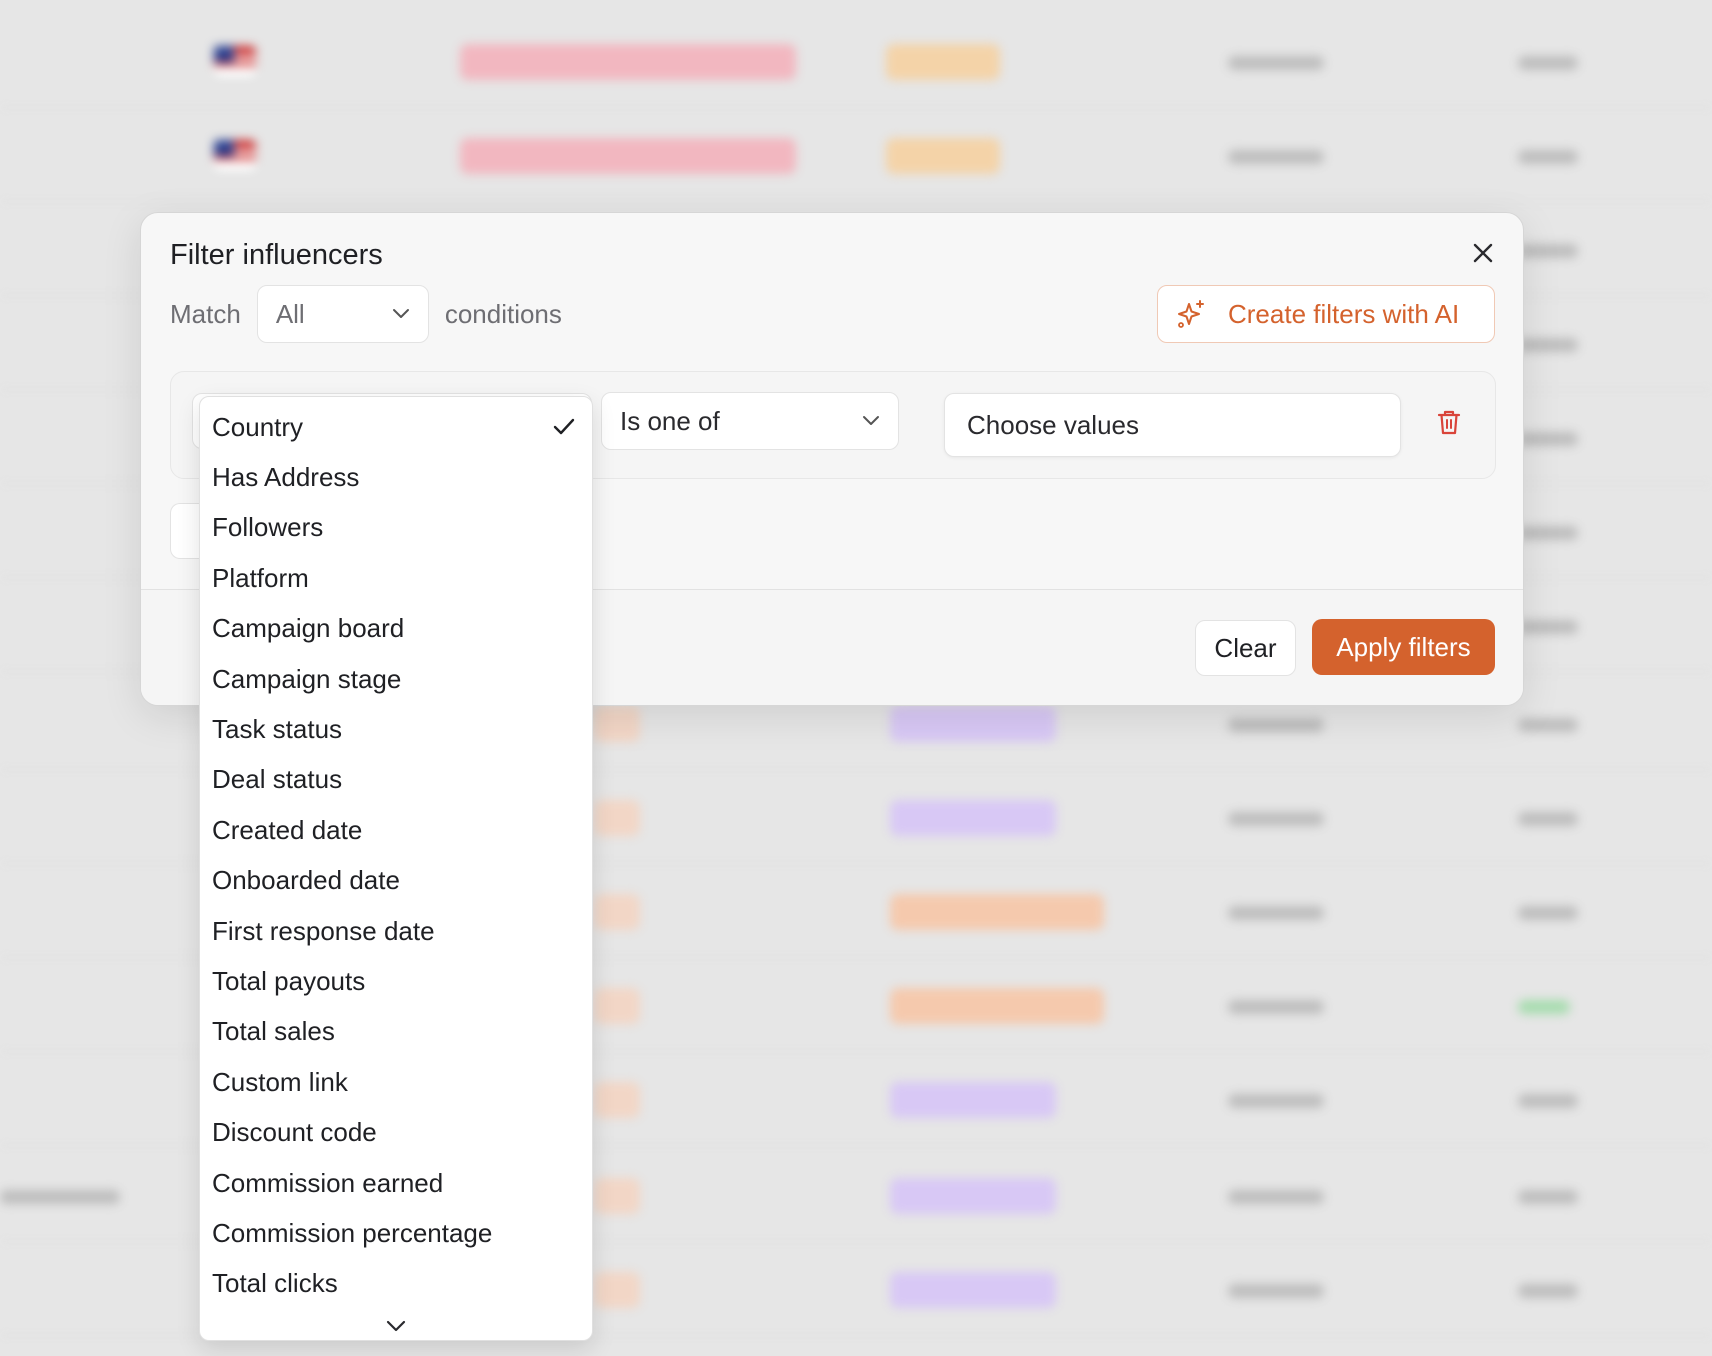  What do you see at coordinates (323, 930) in the screenshot?
I see `field-option-label: First response date` at bounding box center [323, 930].